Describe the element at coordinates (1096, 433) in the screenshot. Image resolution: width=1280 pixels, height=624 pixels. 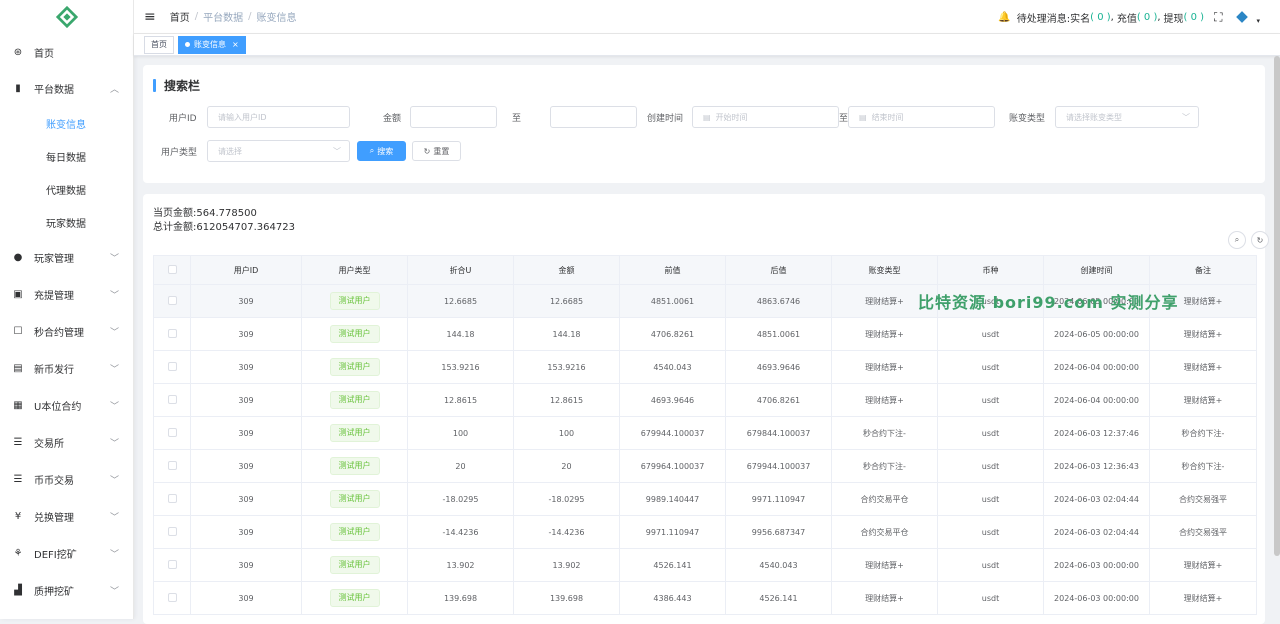
I see `table-cell: 2024-06-03 12:37:46` at that location.